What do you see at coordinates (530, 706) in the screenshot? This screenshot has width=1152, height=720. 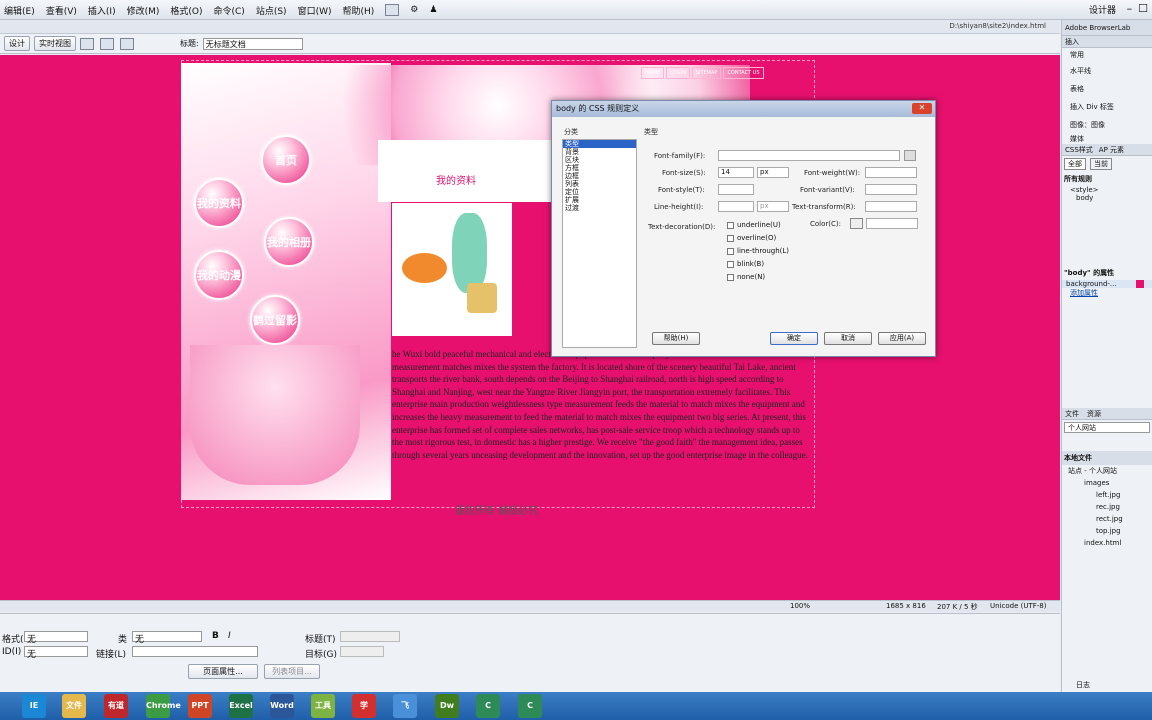 I see `camtasia2-icon: C` at bounding box center [530, 706].